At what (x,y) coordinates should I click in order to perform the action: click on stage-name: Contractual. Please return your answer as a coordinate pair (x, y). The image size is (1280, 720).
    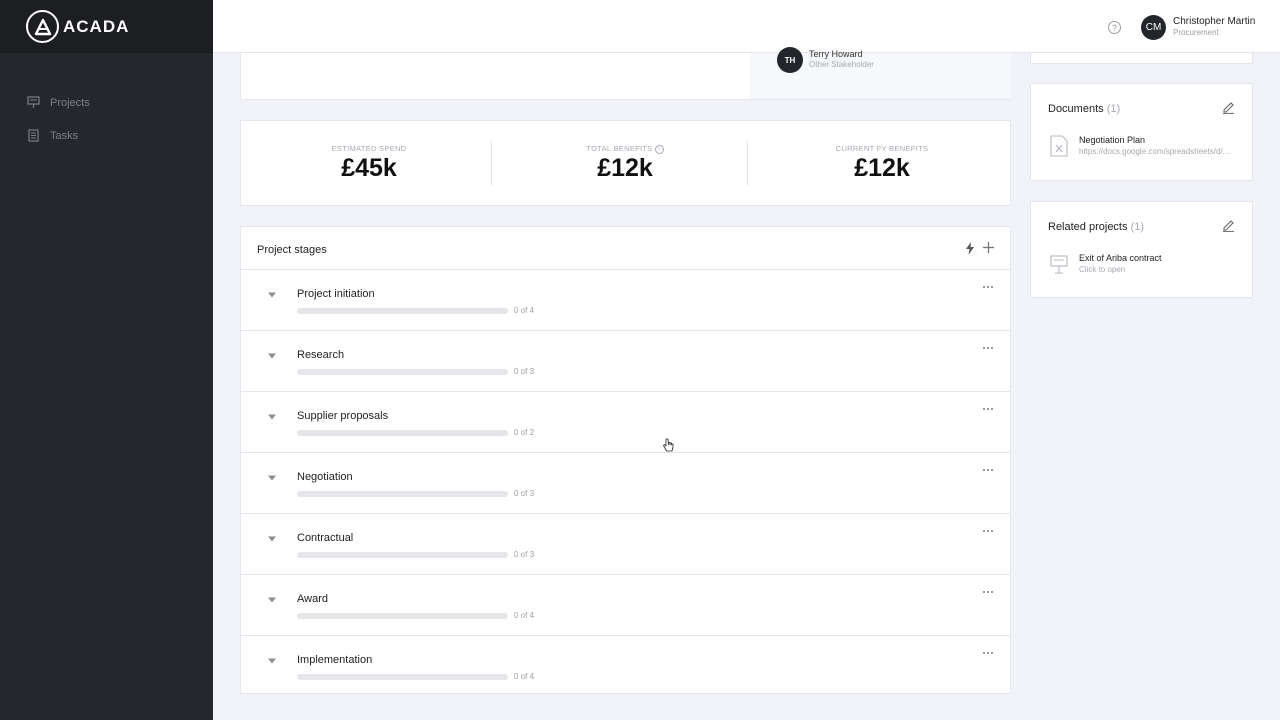
    Looking at the image, I should click on (325, 538).